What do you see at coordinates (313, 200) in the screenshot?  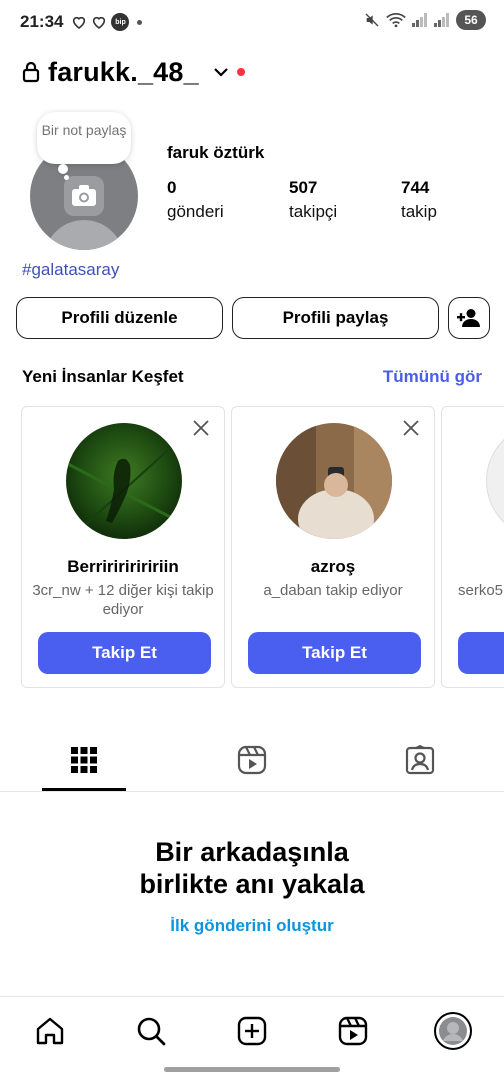 I see `stat-followers: 507 takipçi` at bounding box center [313, 200].